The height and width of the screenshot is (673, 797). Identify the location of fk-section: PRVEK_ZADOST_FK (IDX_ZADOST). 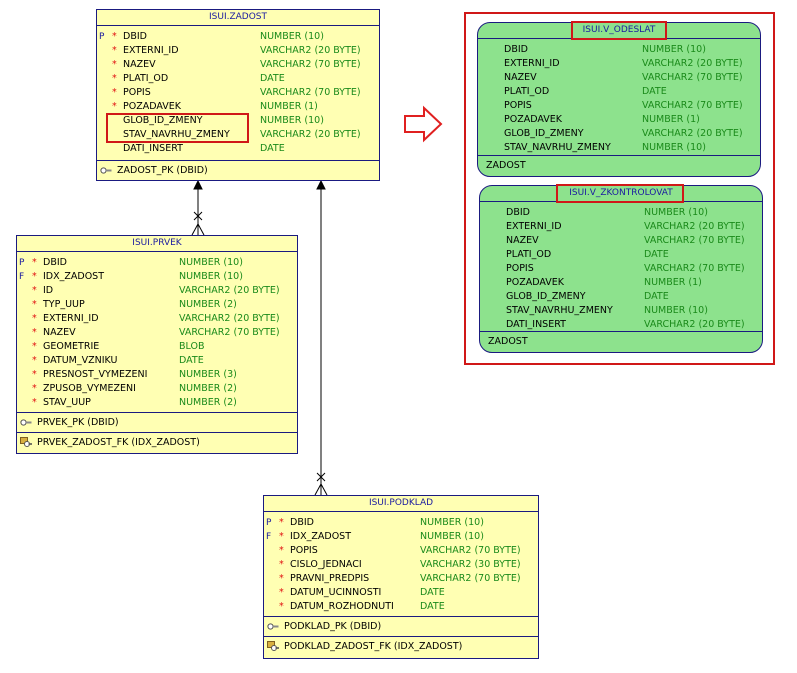
(157, 442).